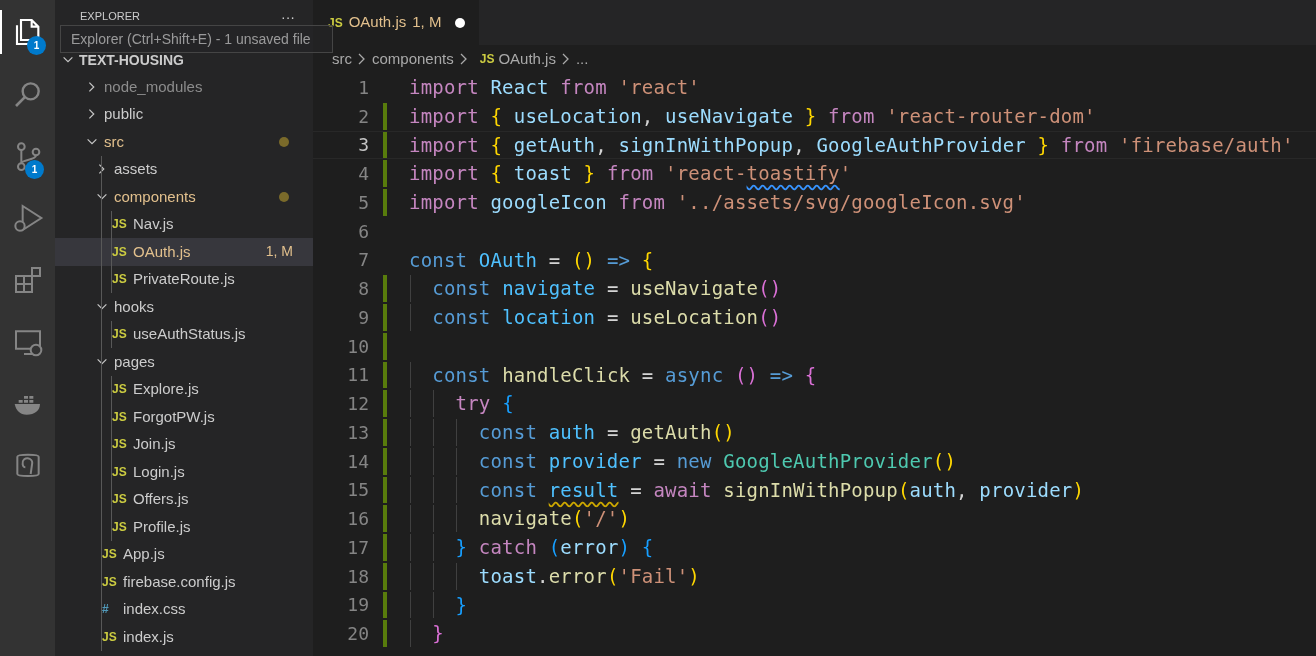 This screenshot has height=656, width=1316. What do you see at coordinates (184, 609) in the screenshot?
I see `tree-item: # index.css` at bounding box center [184, 609].